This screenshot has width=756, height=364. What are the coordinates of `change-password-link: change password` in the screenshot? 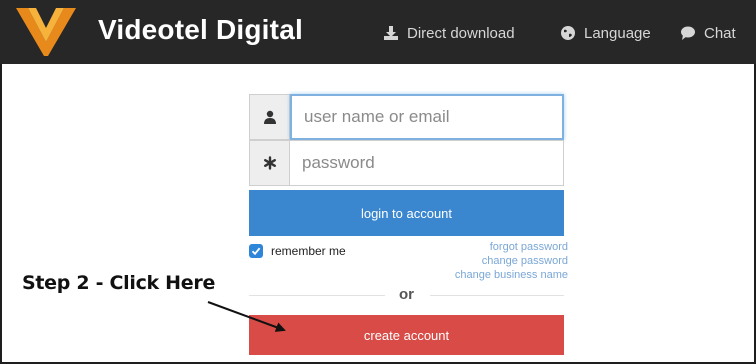 It's located at (511, 261).